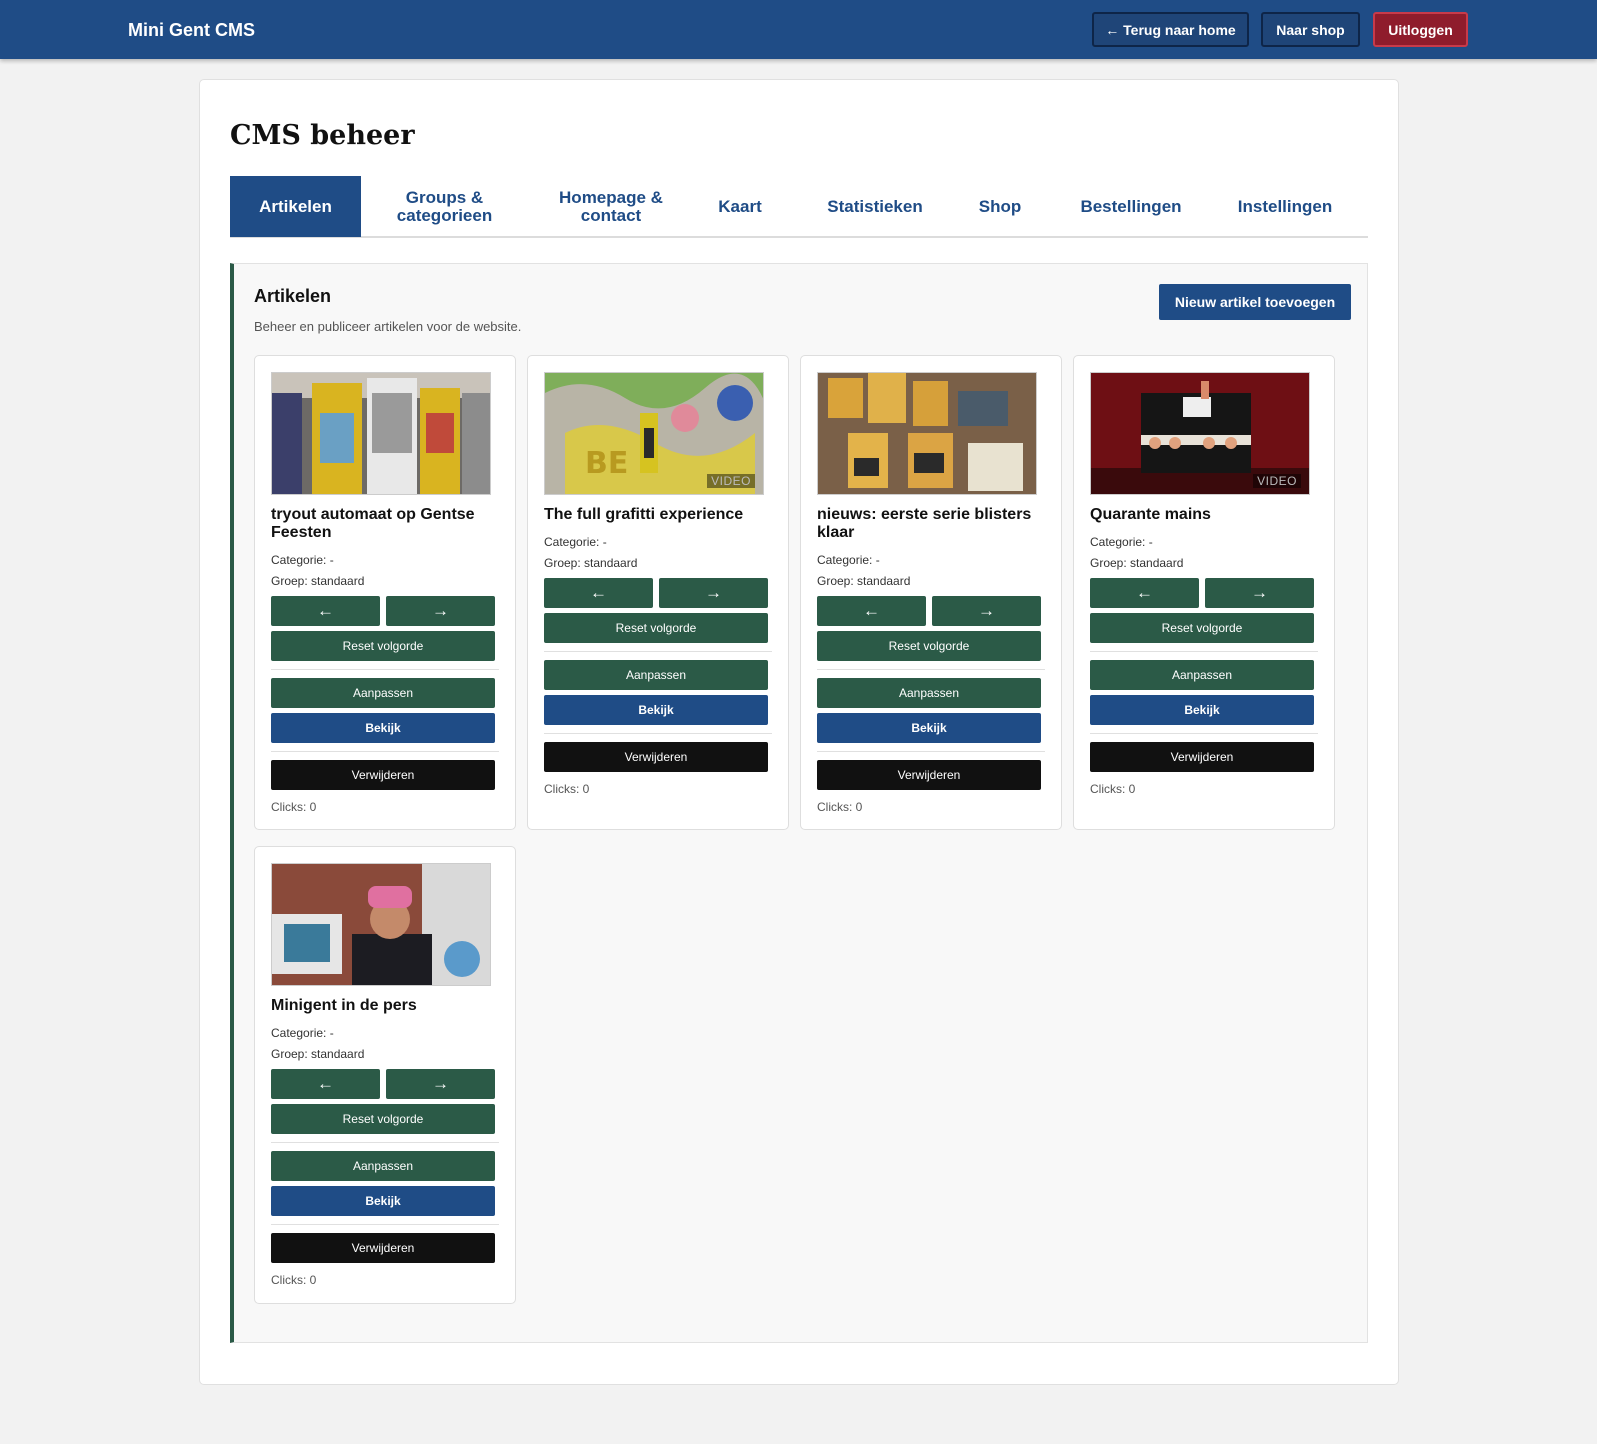 The height and width of the screenshot is (1444, 1597). I want to click on article-title: The full grafitti experience, so click(644, 514).